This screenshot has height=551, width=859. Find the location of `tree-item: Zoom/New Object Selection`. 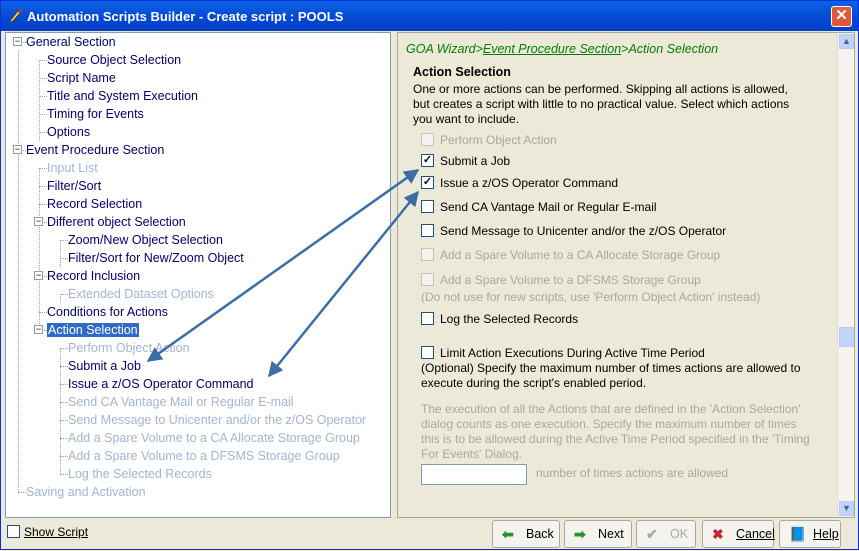

tree-item: Zoom/New Object Selection is located at coordinates (145, 240).